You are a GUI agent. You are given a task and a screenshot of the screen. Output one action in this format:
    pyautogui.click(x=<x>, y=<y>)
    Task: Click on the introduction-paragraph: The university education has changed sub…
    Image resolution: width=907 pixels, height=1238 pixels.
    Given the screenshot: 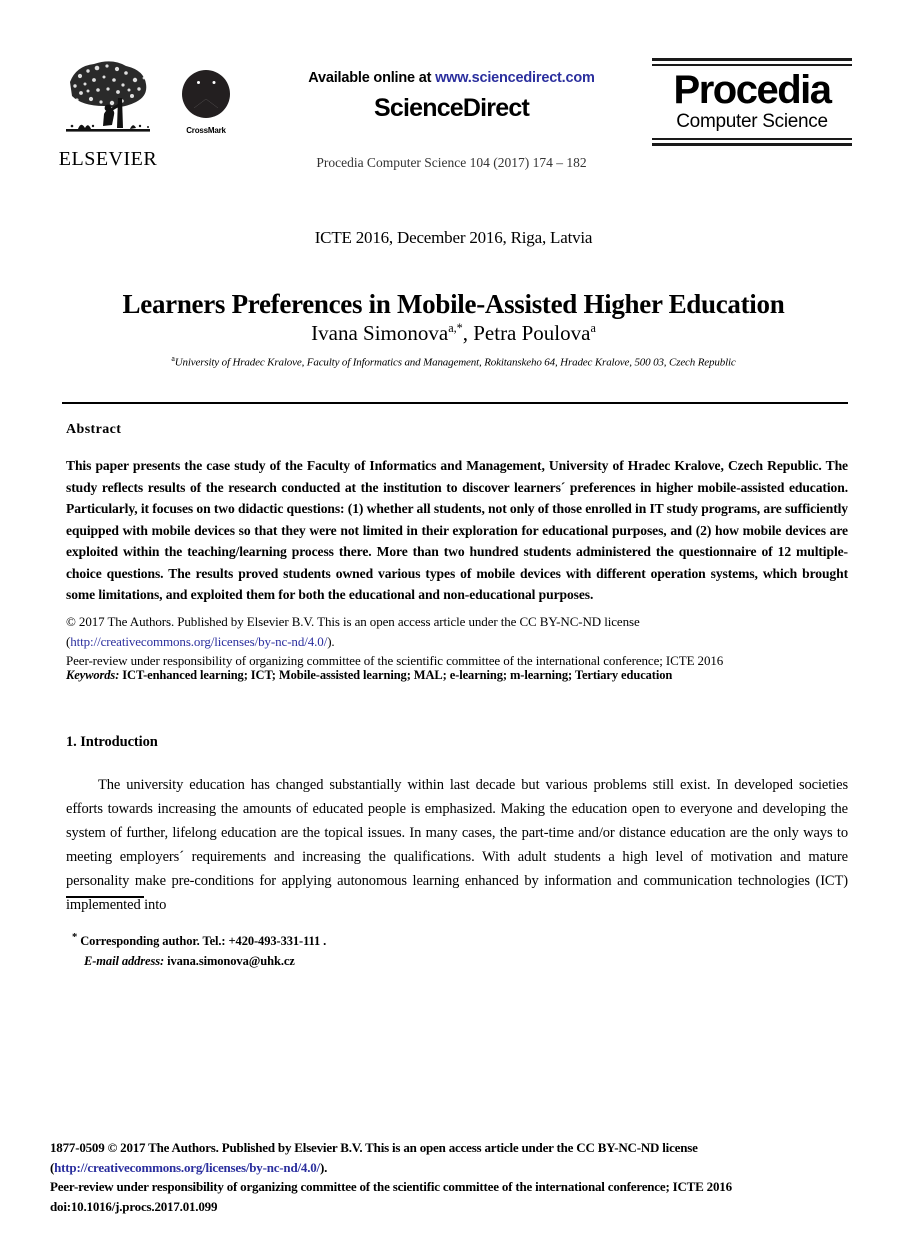 What is the action you would take?
    pyautogui.click(x=457, y=844)
    